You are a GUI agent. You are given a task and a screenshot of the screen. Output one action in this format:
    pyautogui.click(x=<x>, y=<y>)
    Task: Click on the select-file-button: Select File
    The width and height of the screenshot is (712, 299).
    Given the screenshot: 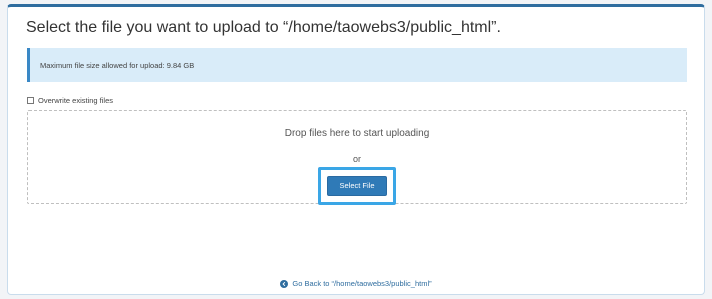 What is the action you would take?
    pyautogui.click(x=357, y=186)
    